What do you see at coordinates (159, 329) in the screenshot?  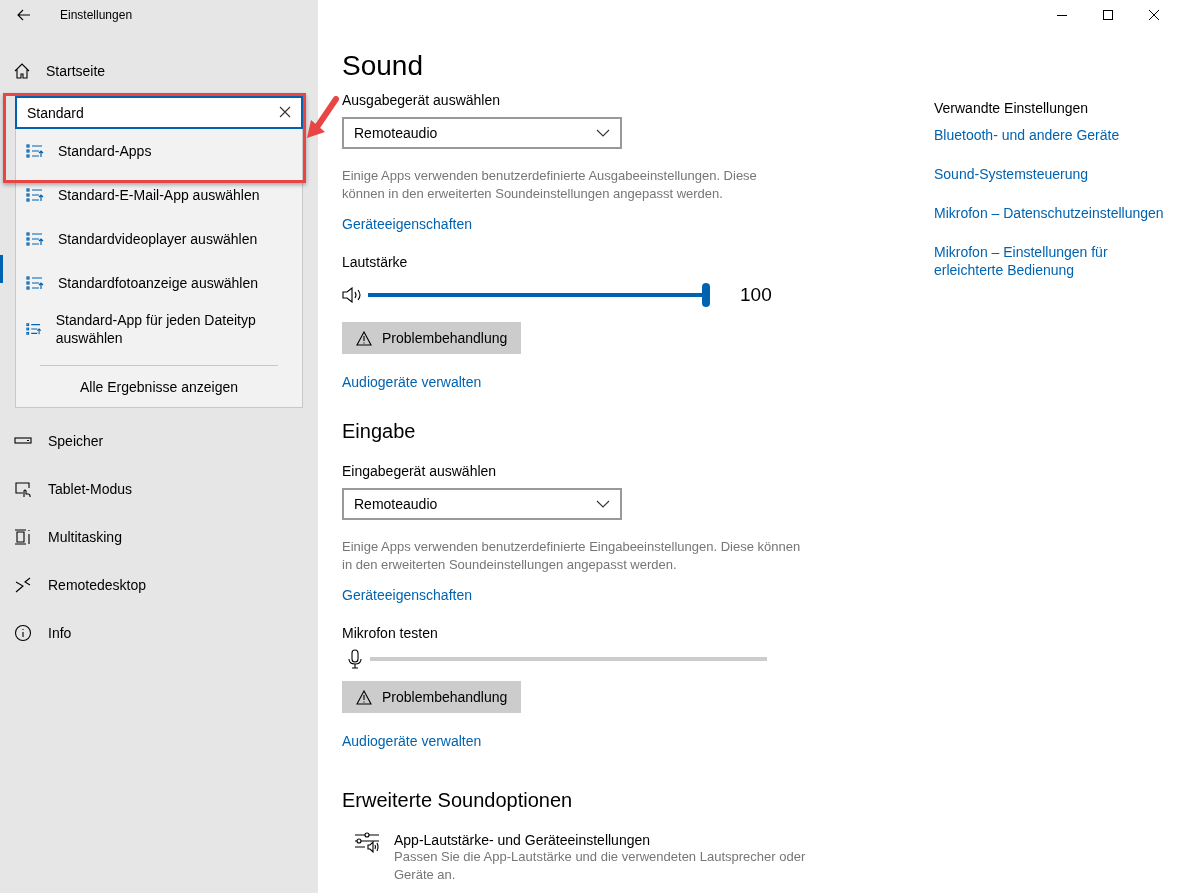 I see `search-result: Standard-App für jeden Dateityp auswählen` at bounding box center [159, 329].